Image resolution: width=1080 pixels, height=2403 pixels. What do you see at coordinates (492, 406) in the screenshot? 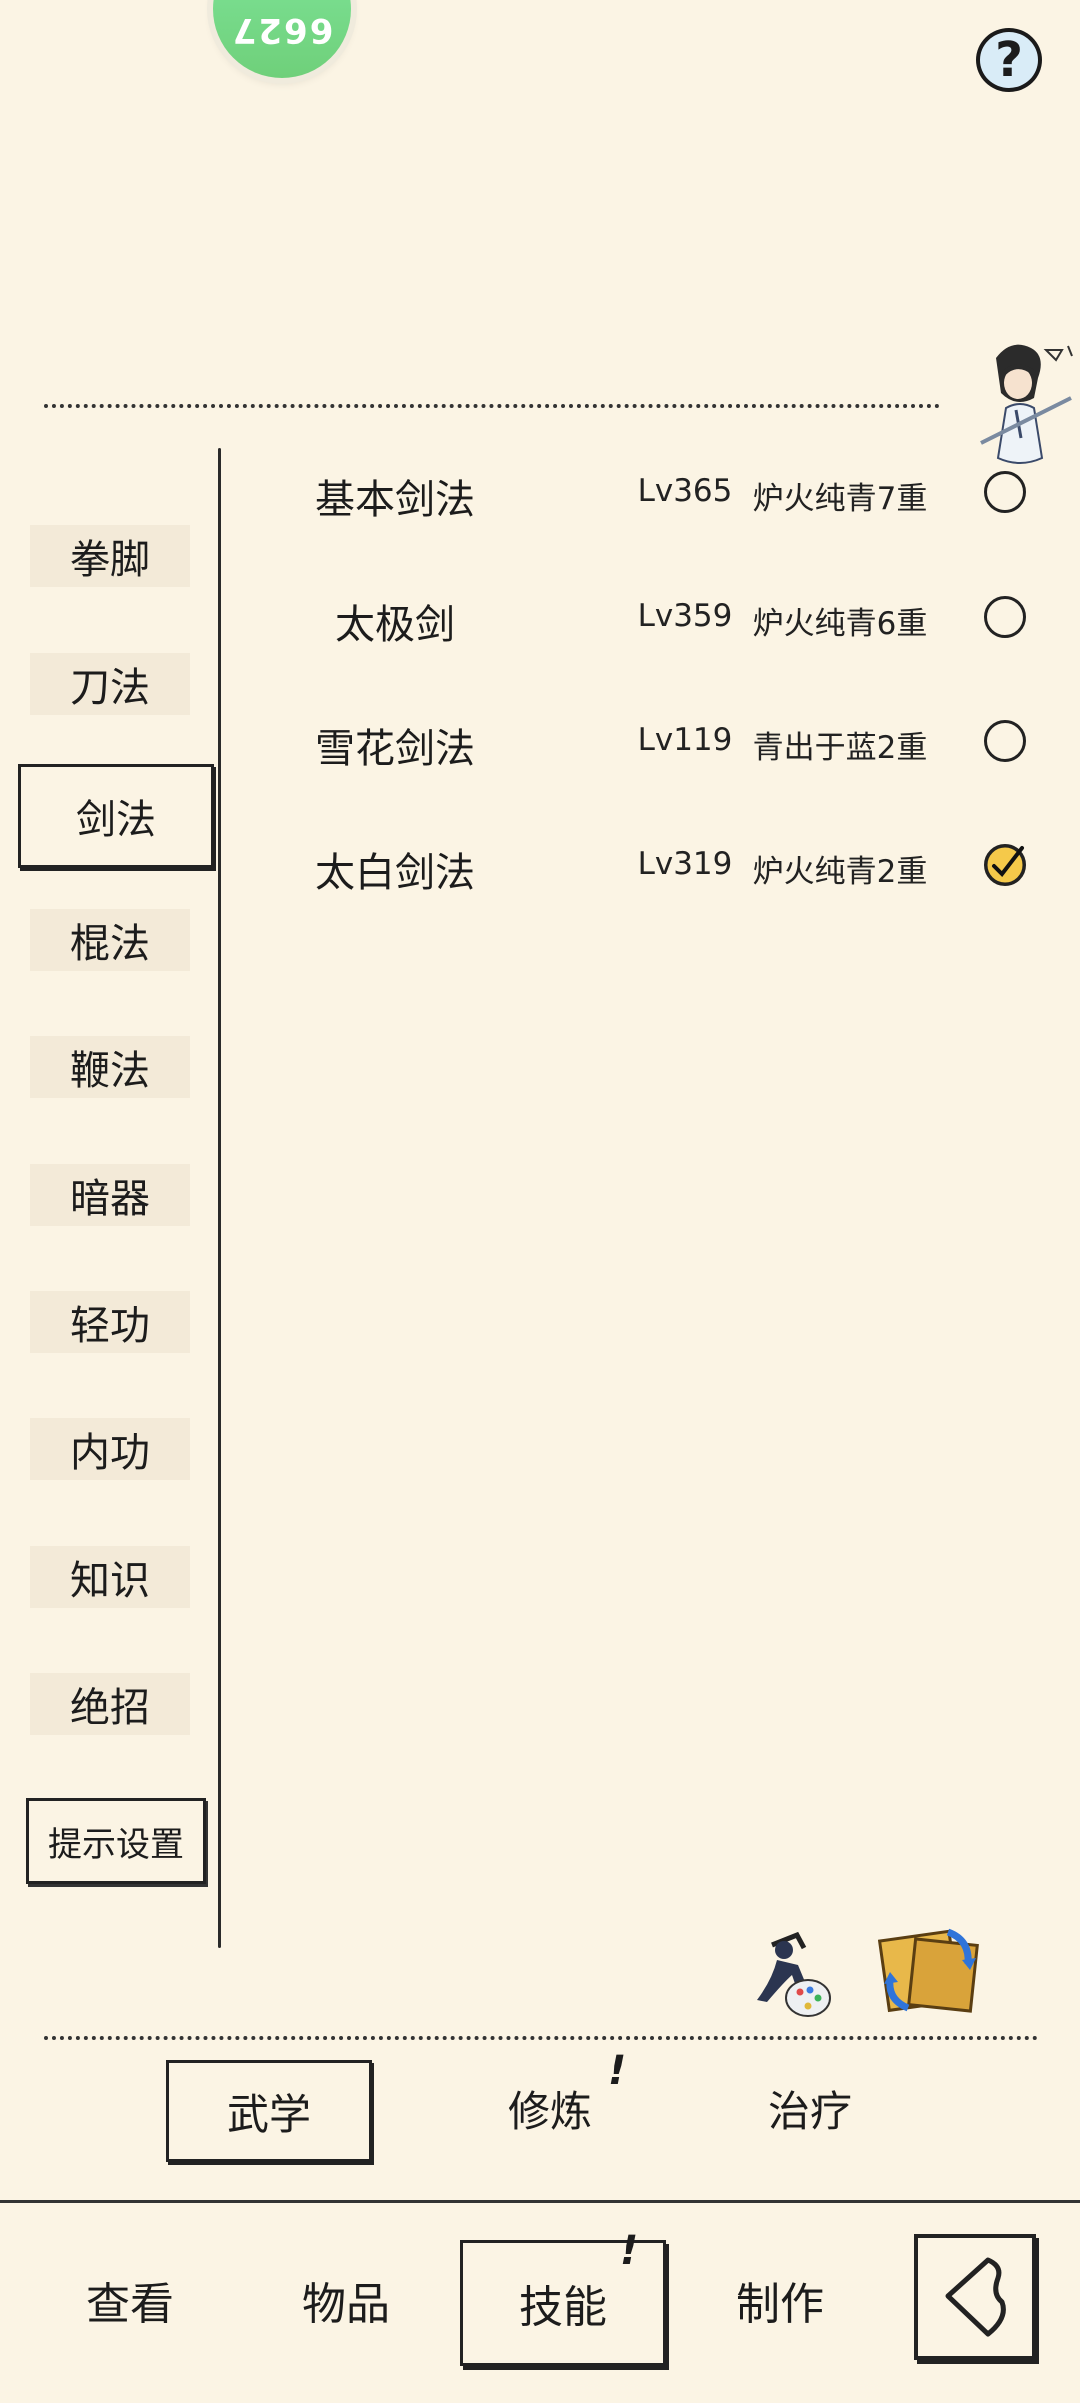
I see `top-divider` at bounding box center [492, 406].